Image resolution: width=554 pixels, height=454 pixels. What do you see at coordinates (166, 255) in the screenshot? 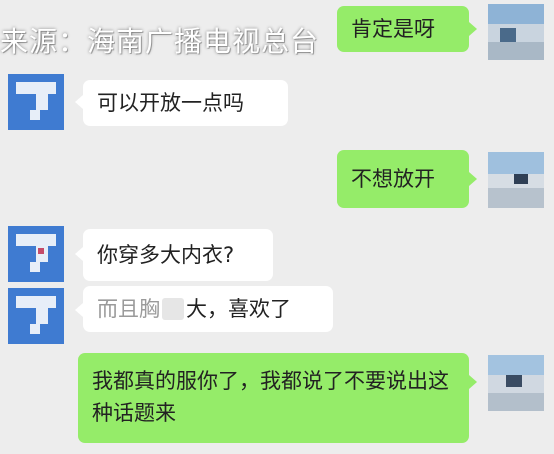
I see `message-text: 你穿多大内衣?` at bounding box center [166, 255].